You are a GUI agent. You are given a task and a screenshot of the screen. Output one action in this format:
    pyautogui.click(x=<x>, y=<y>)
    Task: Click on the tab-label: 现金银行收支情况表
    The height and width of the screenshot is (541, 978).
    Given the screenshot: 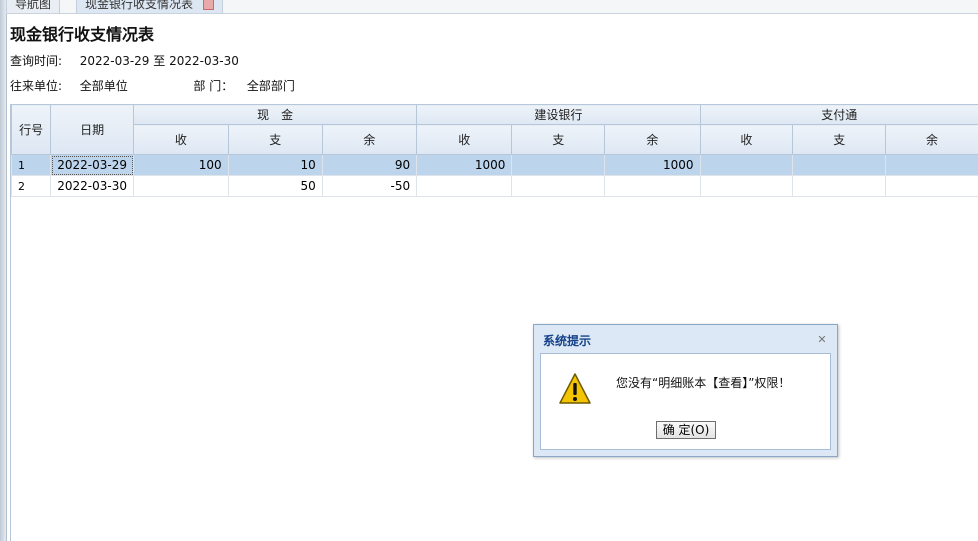 What is the action you would take?
    pyautogui.click(x=139, y=5)
    